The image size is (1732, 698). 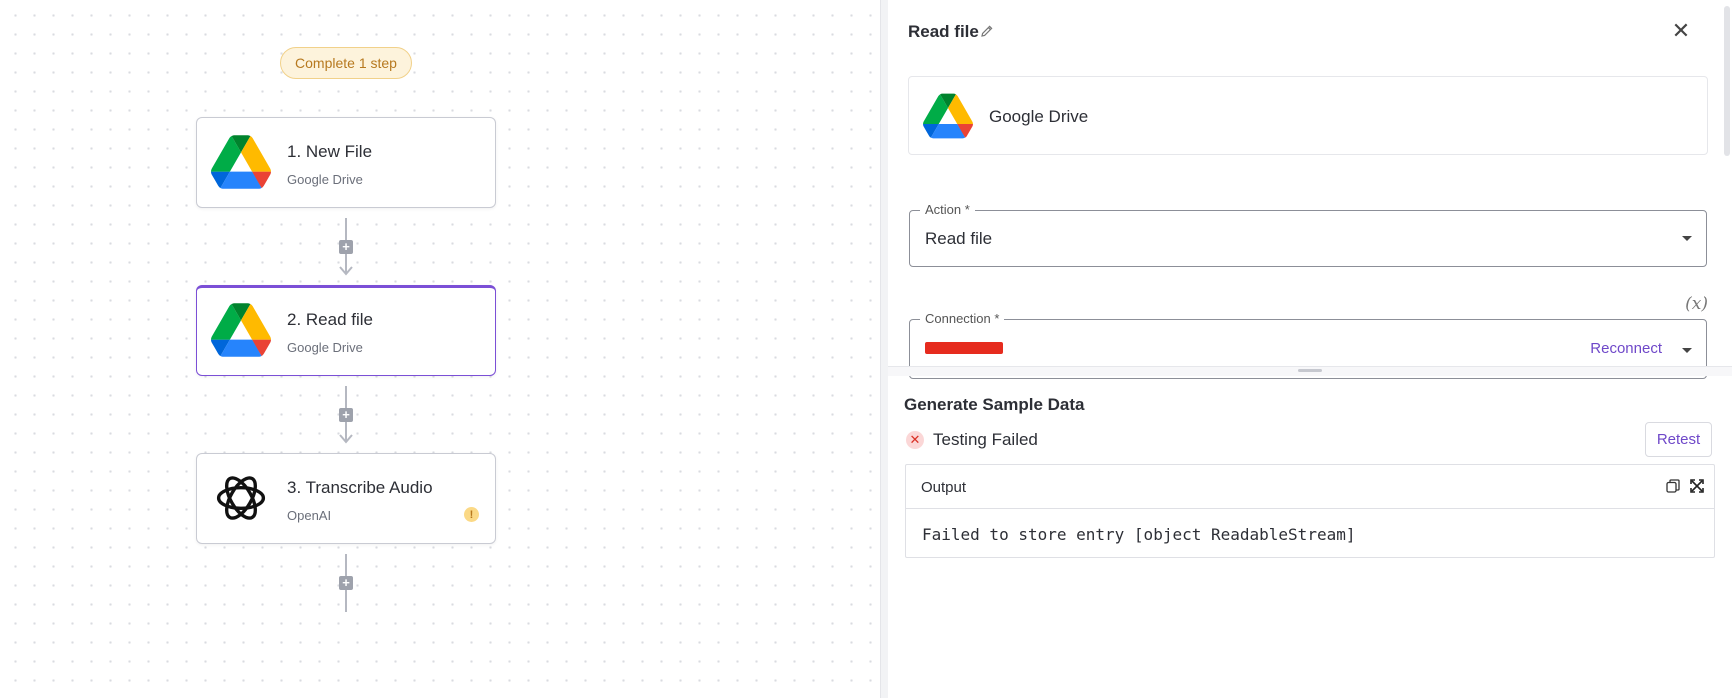 What do you see at coordinates (1308, 234) in the screenshot?
I see `action-select: Action * Read file` at bounding box center [1308, 234].